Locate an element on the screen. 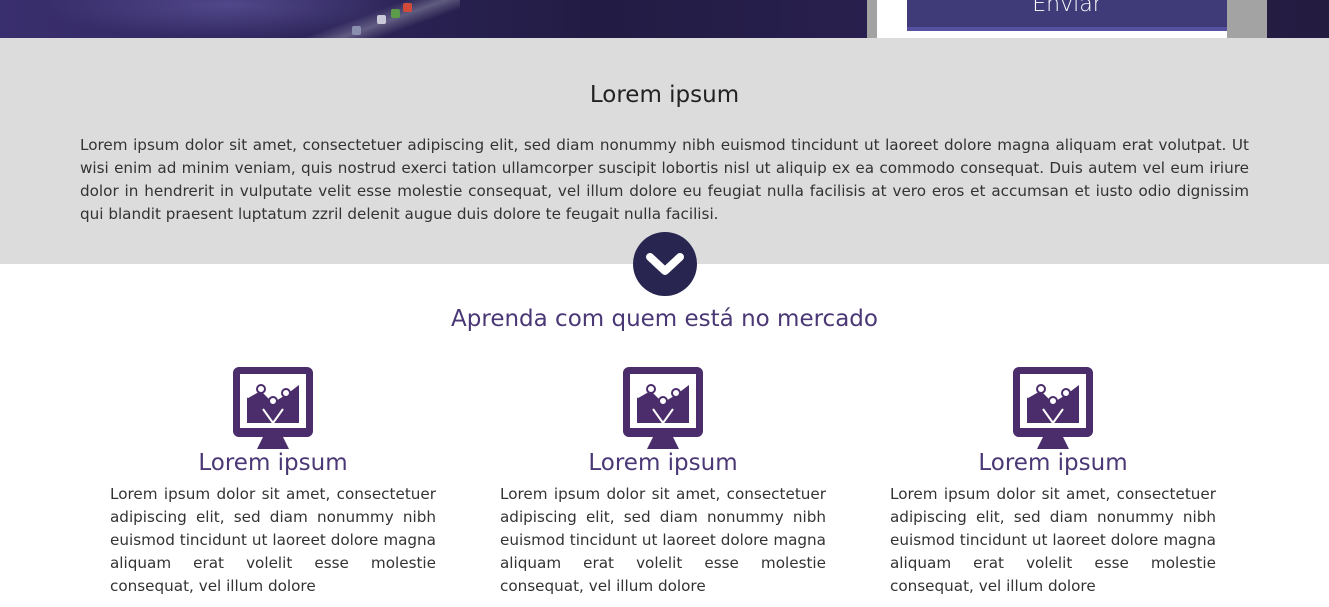 This screenshot has width=1329, height=607. send-button: Enviar is located at coordinates (1067, 15).